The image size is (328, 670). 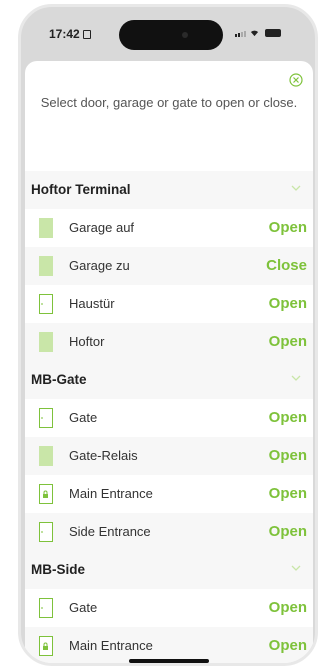 What do you see at coordinates (81, 189) in the screenshot?
I see `section-title: Hoftor Terminal` at bounding box center [81, 189].